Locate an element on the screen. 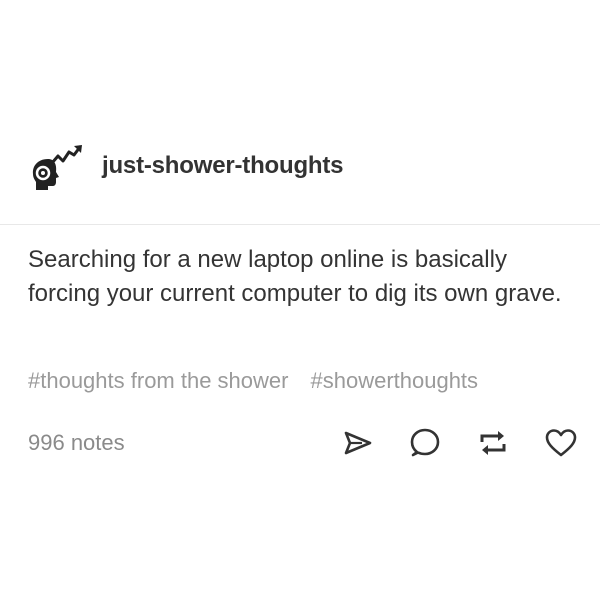 The width and height of the screenshot is (600, 600). post-actions is located at coordinates (442, 443).